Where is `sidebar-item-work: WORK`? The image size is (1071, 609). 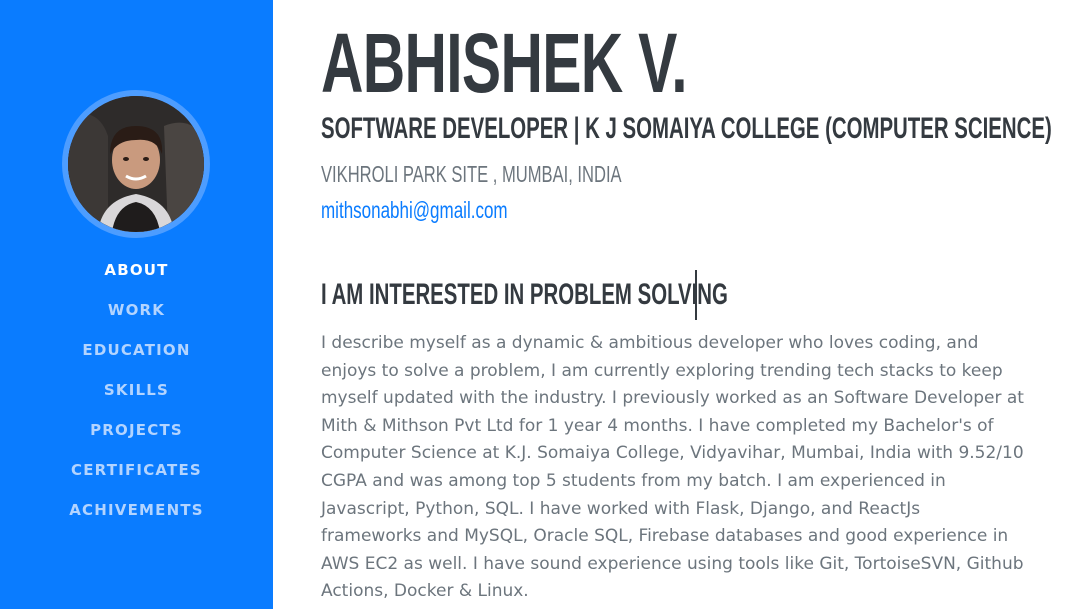
sidebar-item-work: WORK is located at coordinates (136, 312).